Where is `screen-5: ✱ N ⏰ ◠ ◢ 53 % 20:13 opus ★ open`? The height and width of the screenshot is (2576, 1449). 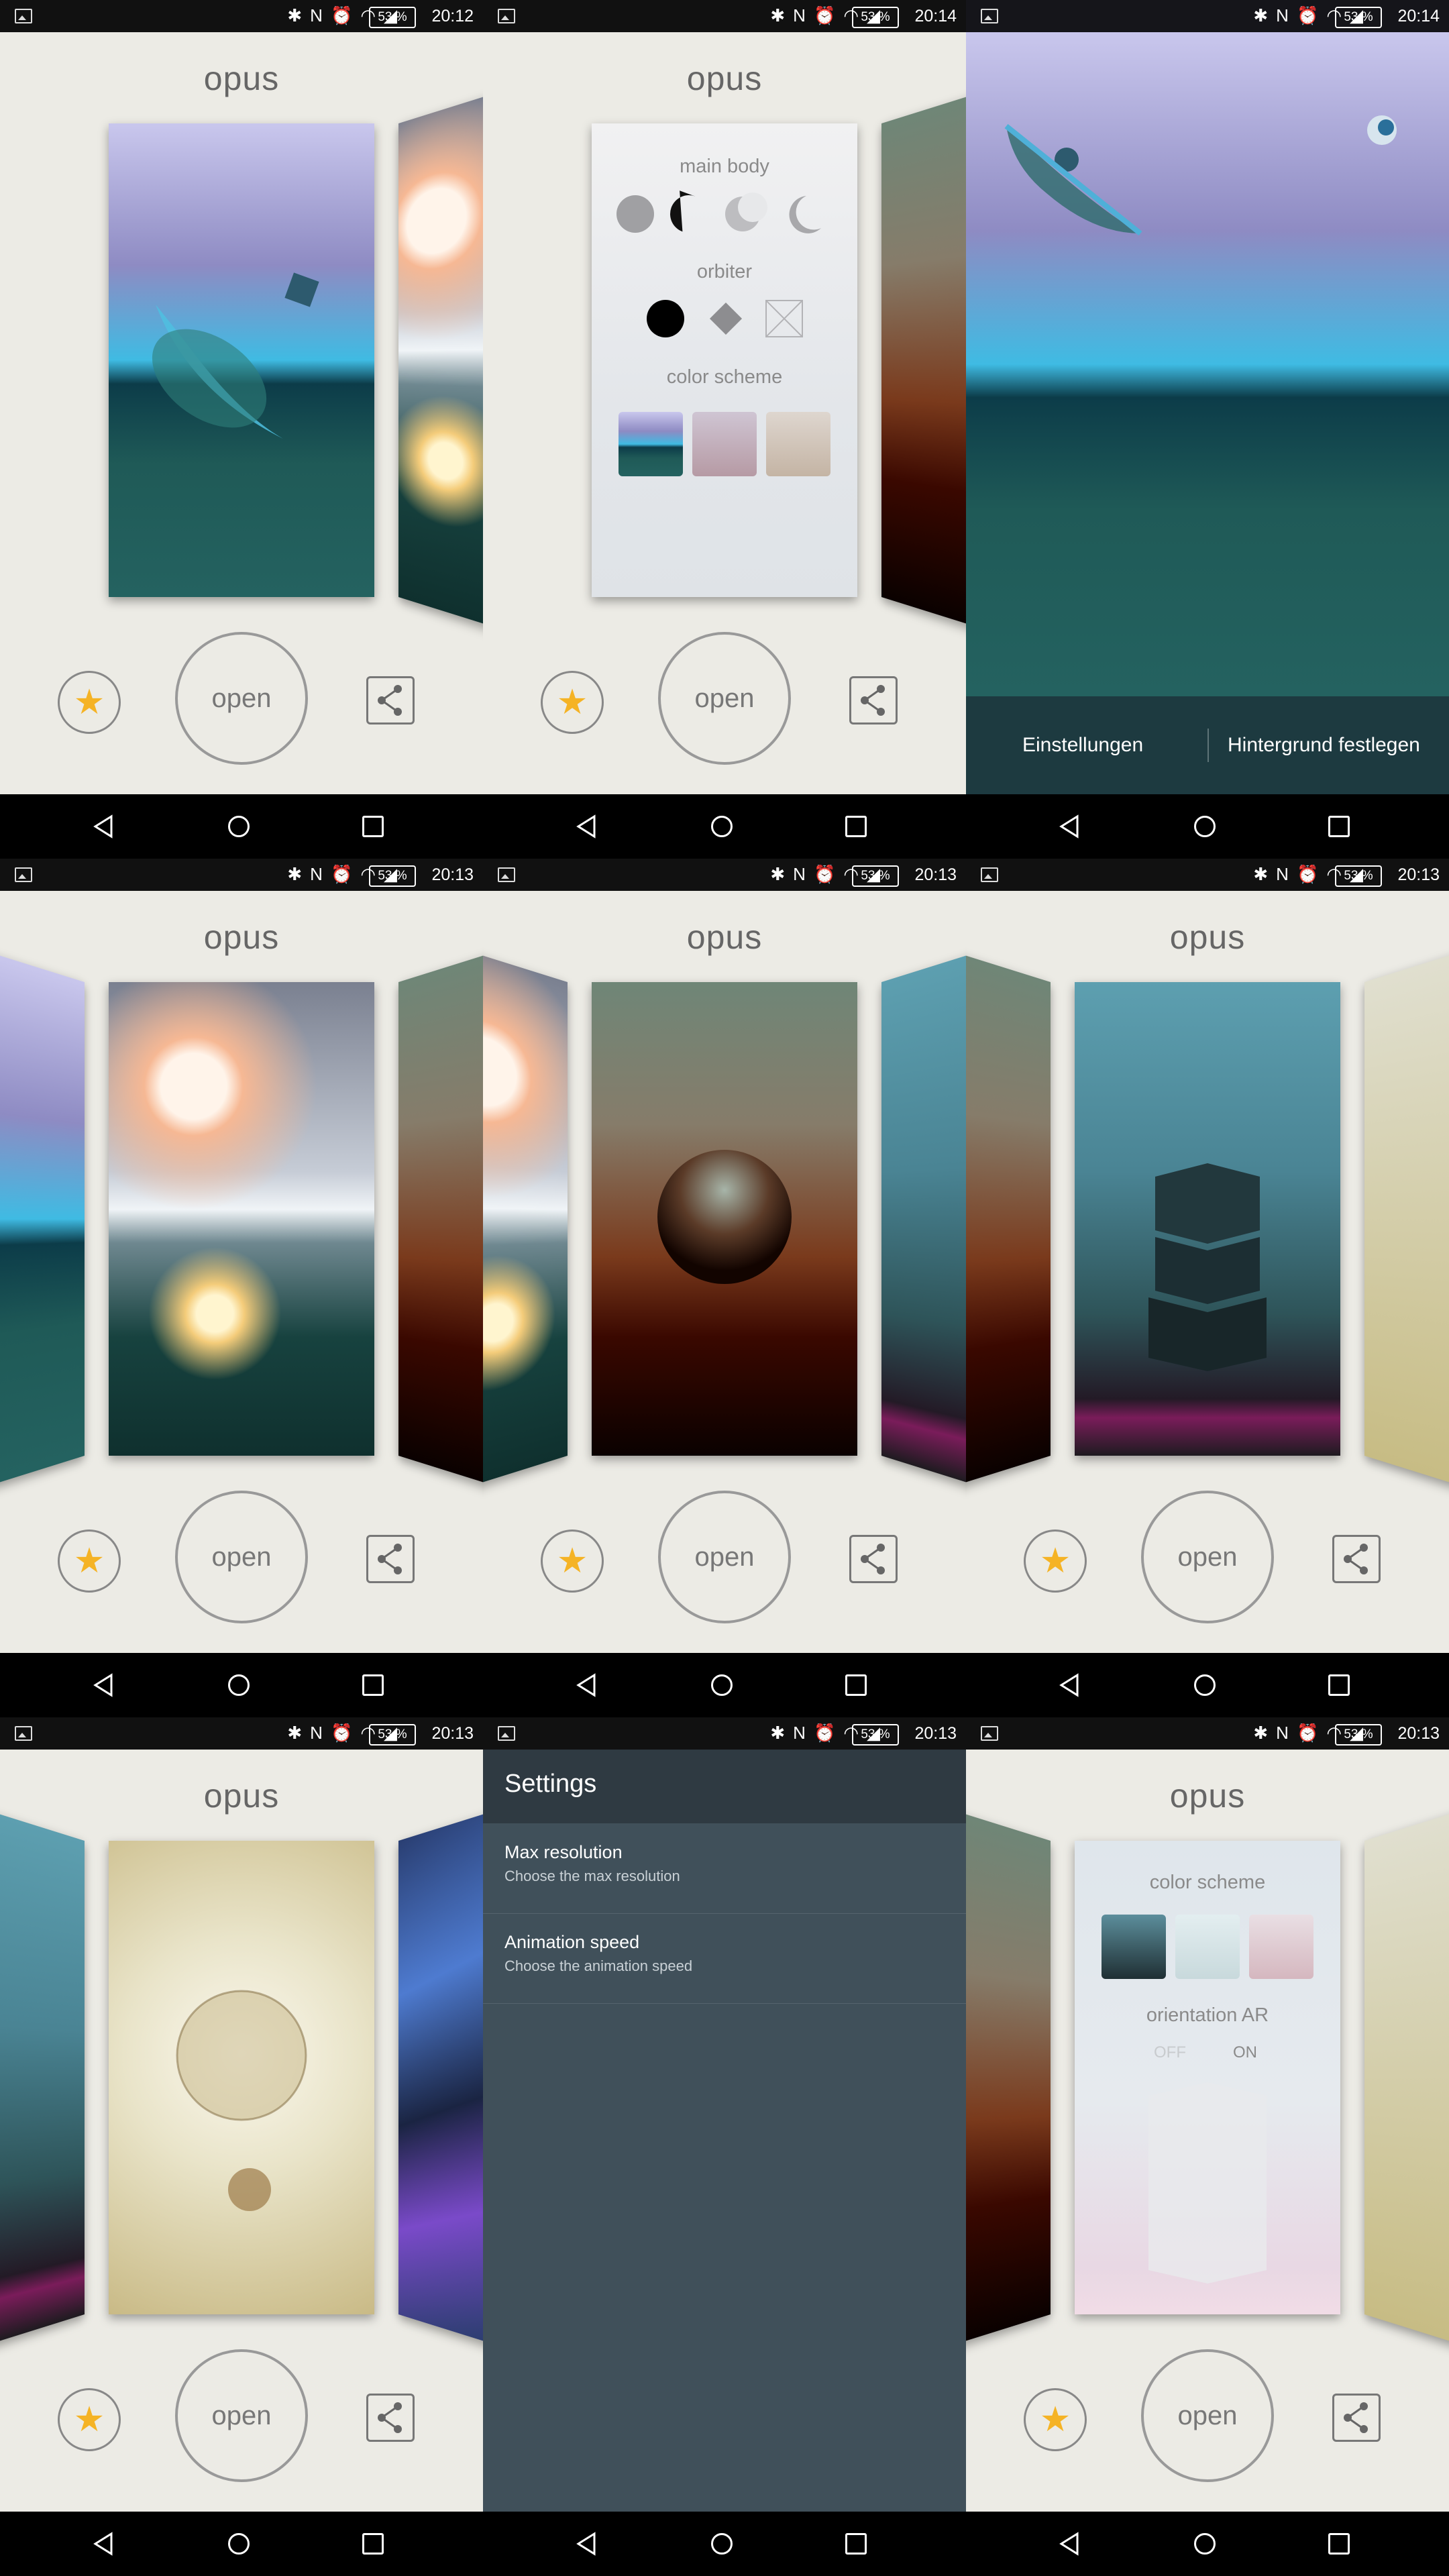 screen-5: ✱ N ⏰ ◠ ◢ 53 % 20:13 opus ★ open is located at coordinates (724, 1288).